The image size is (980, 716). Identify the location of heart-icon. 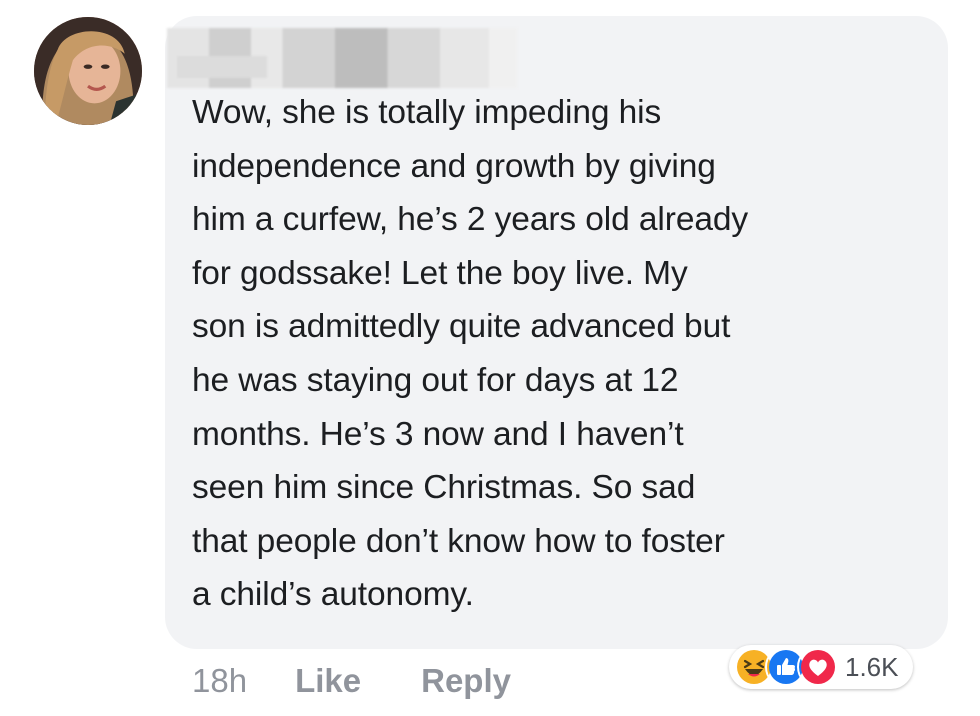
(818, 667).